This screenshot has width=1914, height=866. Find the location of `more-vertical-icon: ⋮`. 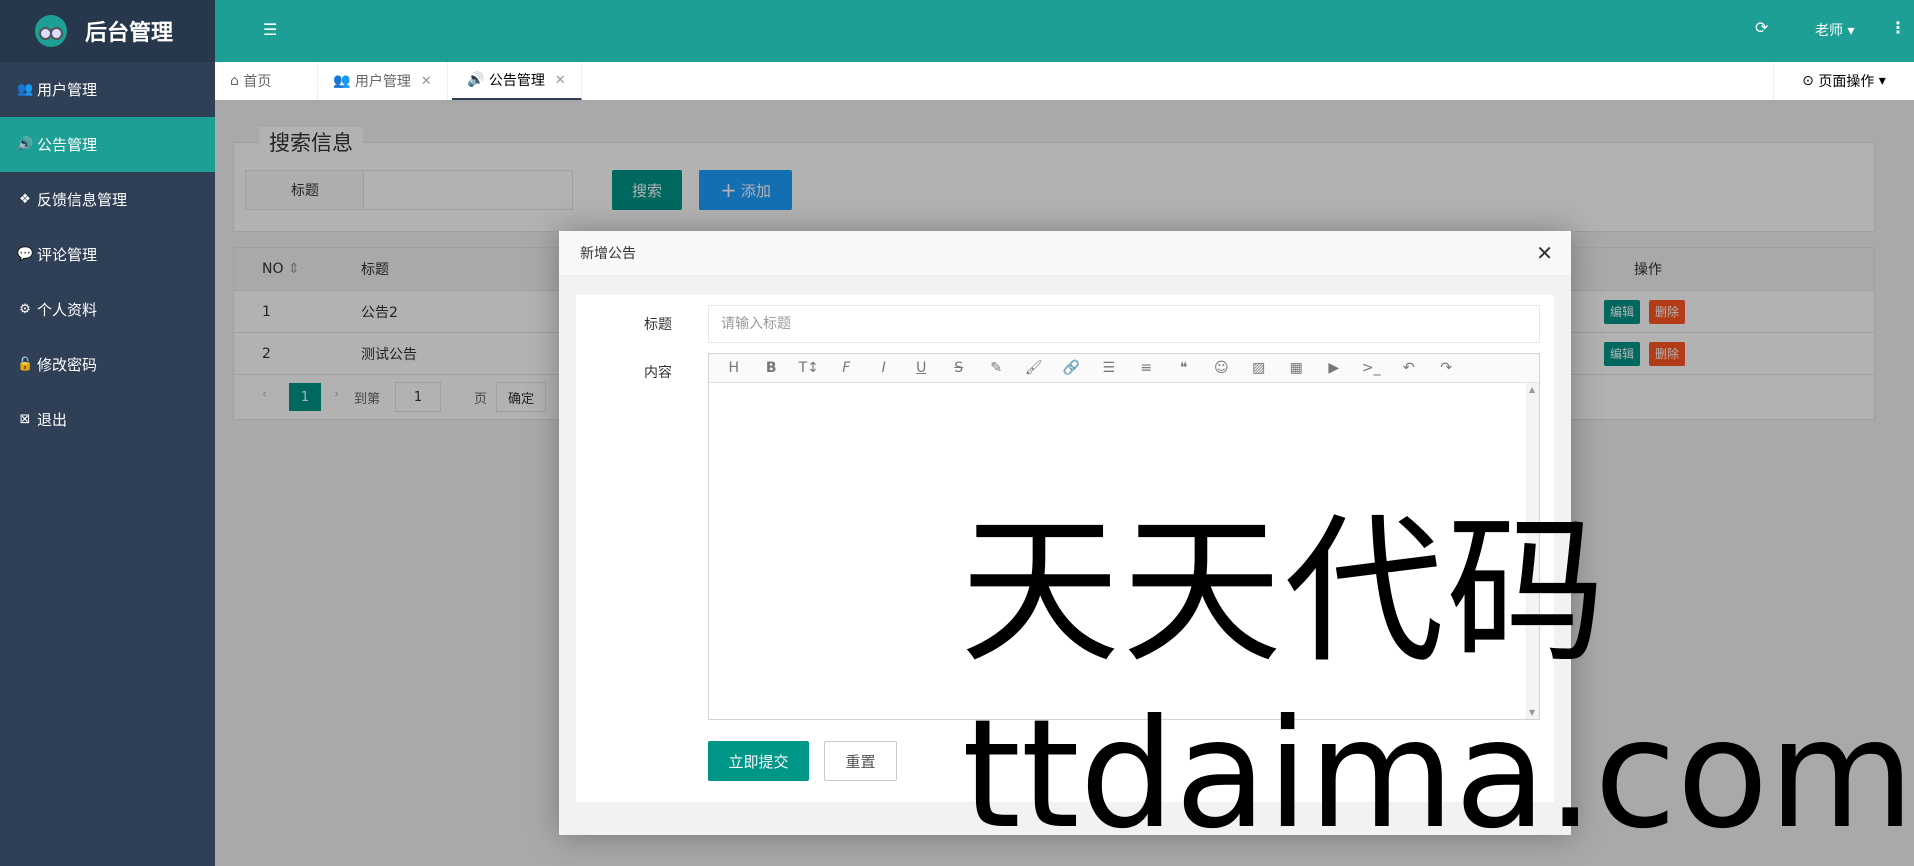

more-vertical-icon: ⋮ is located at coordinates (1898, 27).